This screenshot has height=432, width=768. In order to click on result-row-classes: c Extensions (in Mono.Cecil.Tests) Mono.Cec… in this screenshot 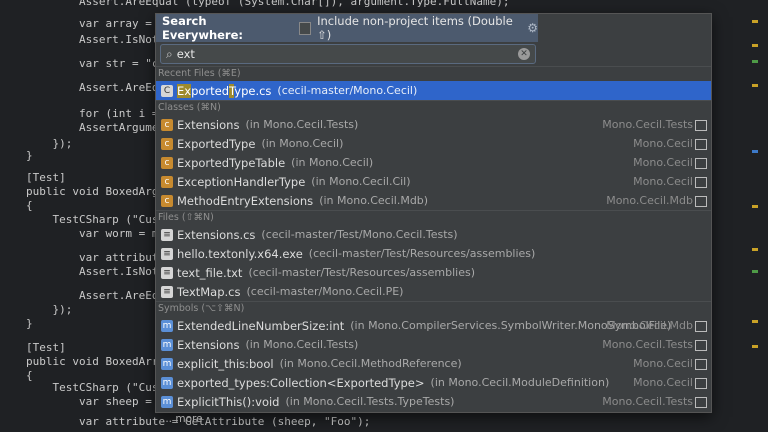, I will do `click(433, 124)`.